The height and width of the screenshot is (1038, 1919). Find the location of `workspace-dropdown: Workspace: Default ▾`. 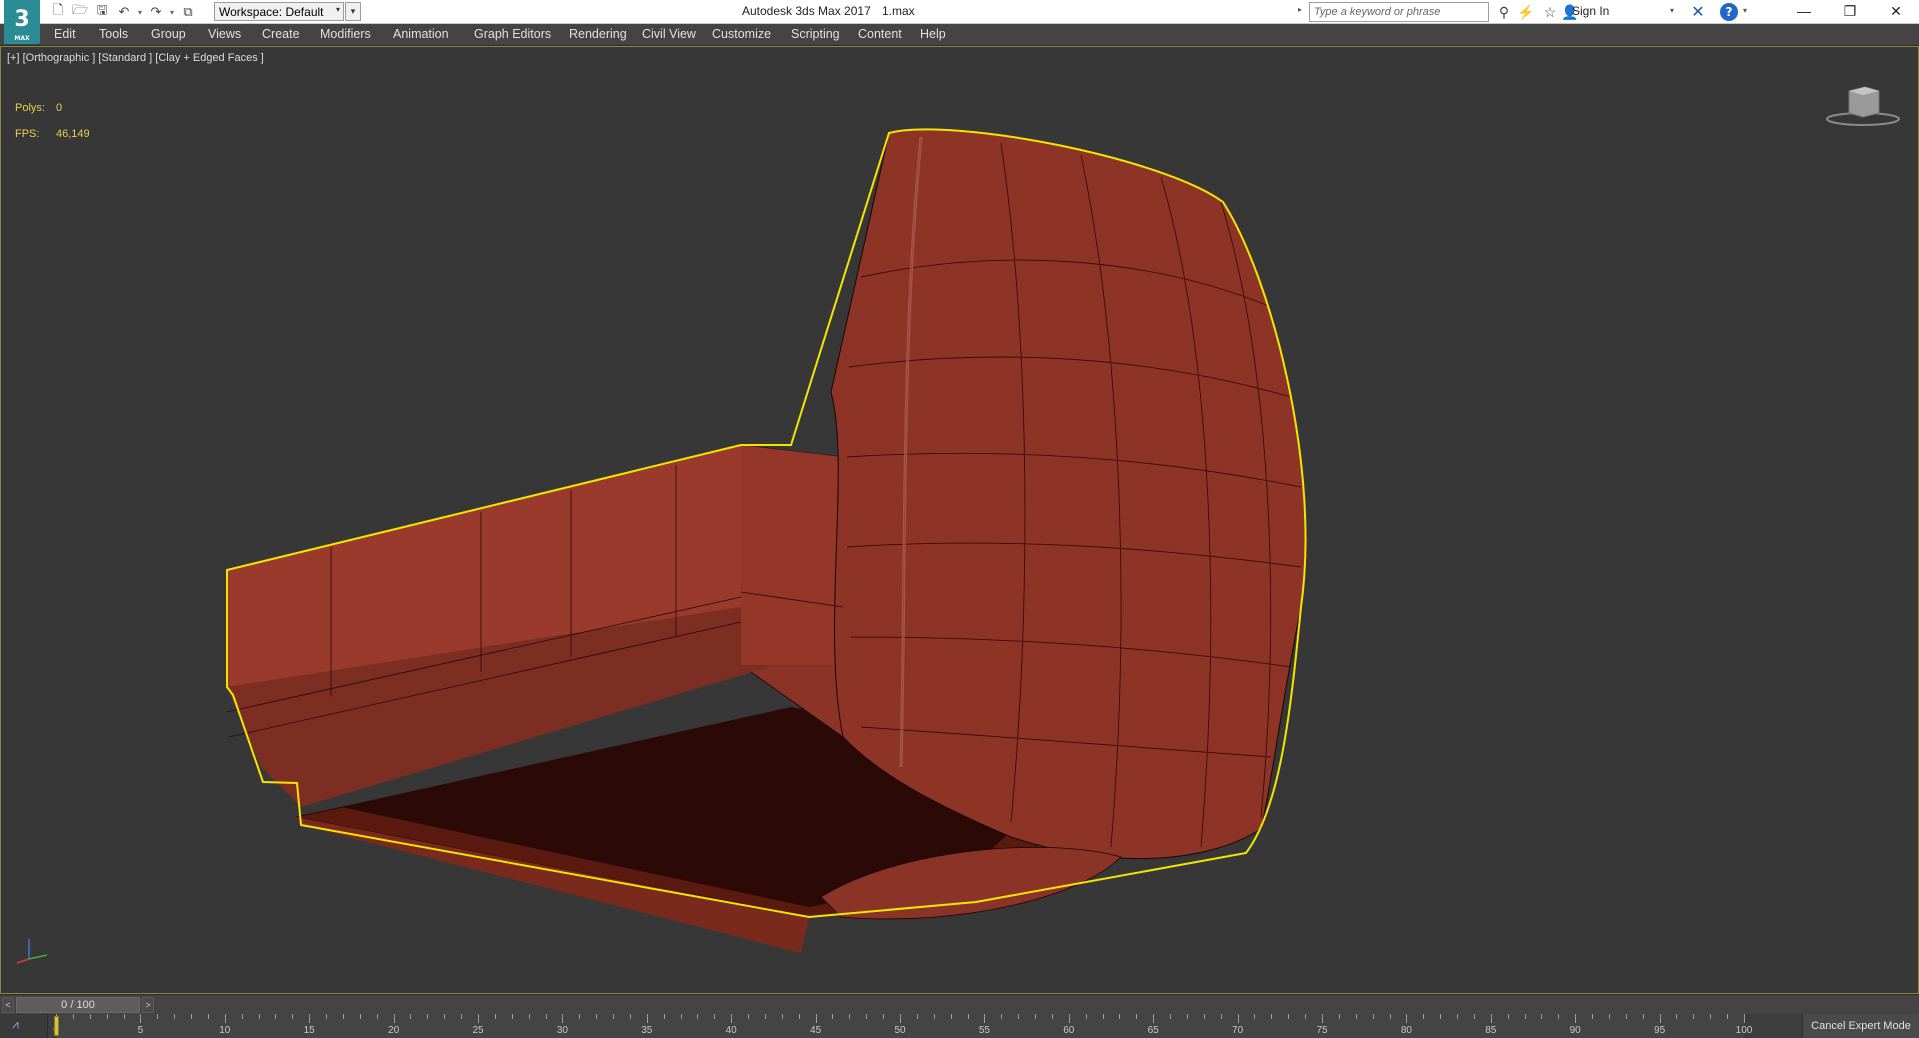

workspace-dropdown: Workspace: Default ▾ is located at coordinates (279, 11).